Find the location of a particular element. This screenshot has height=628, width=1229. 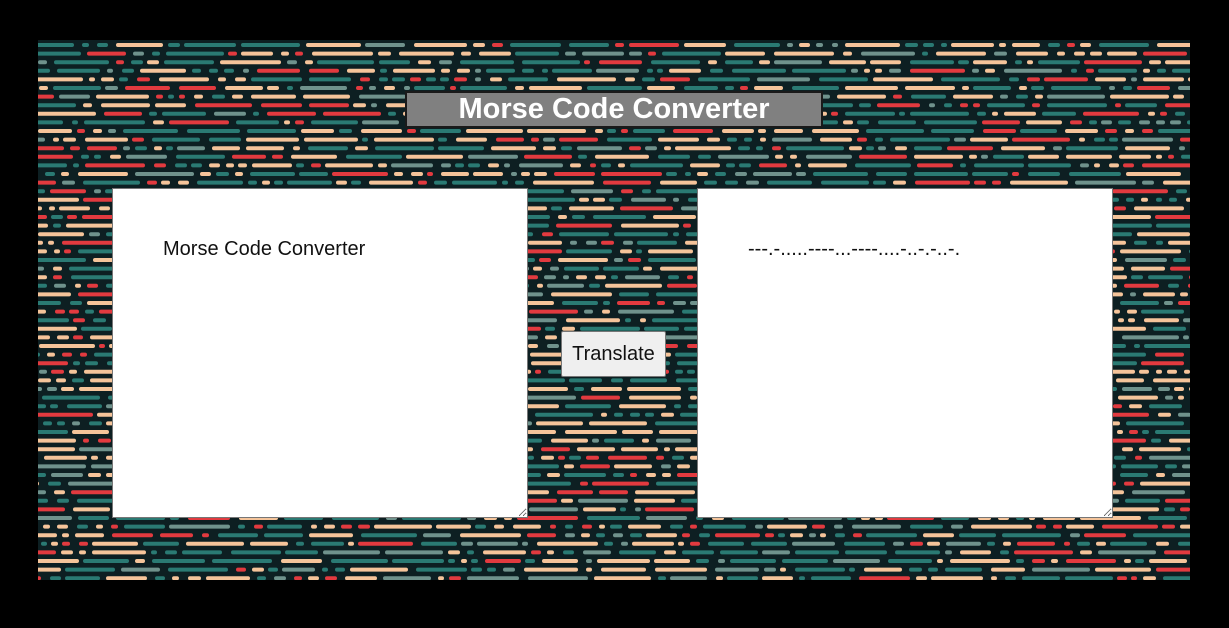

translate-button: Translate is located at coordinates (613, 354).